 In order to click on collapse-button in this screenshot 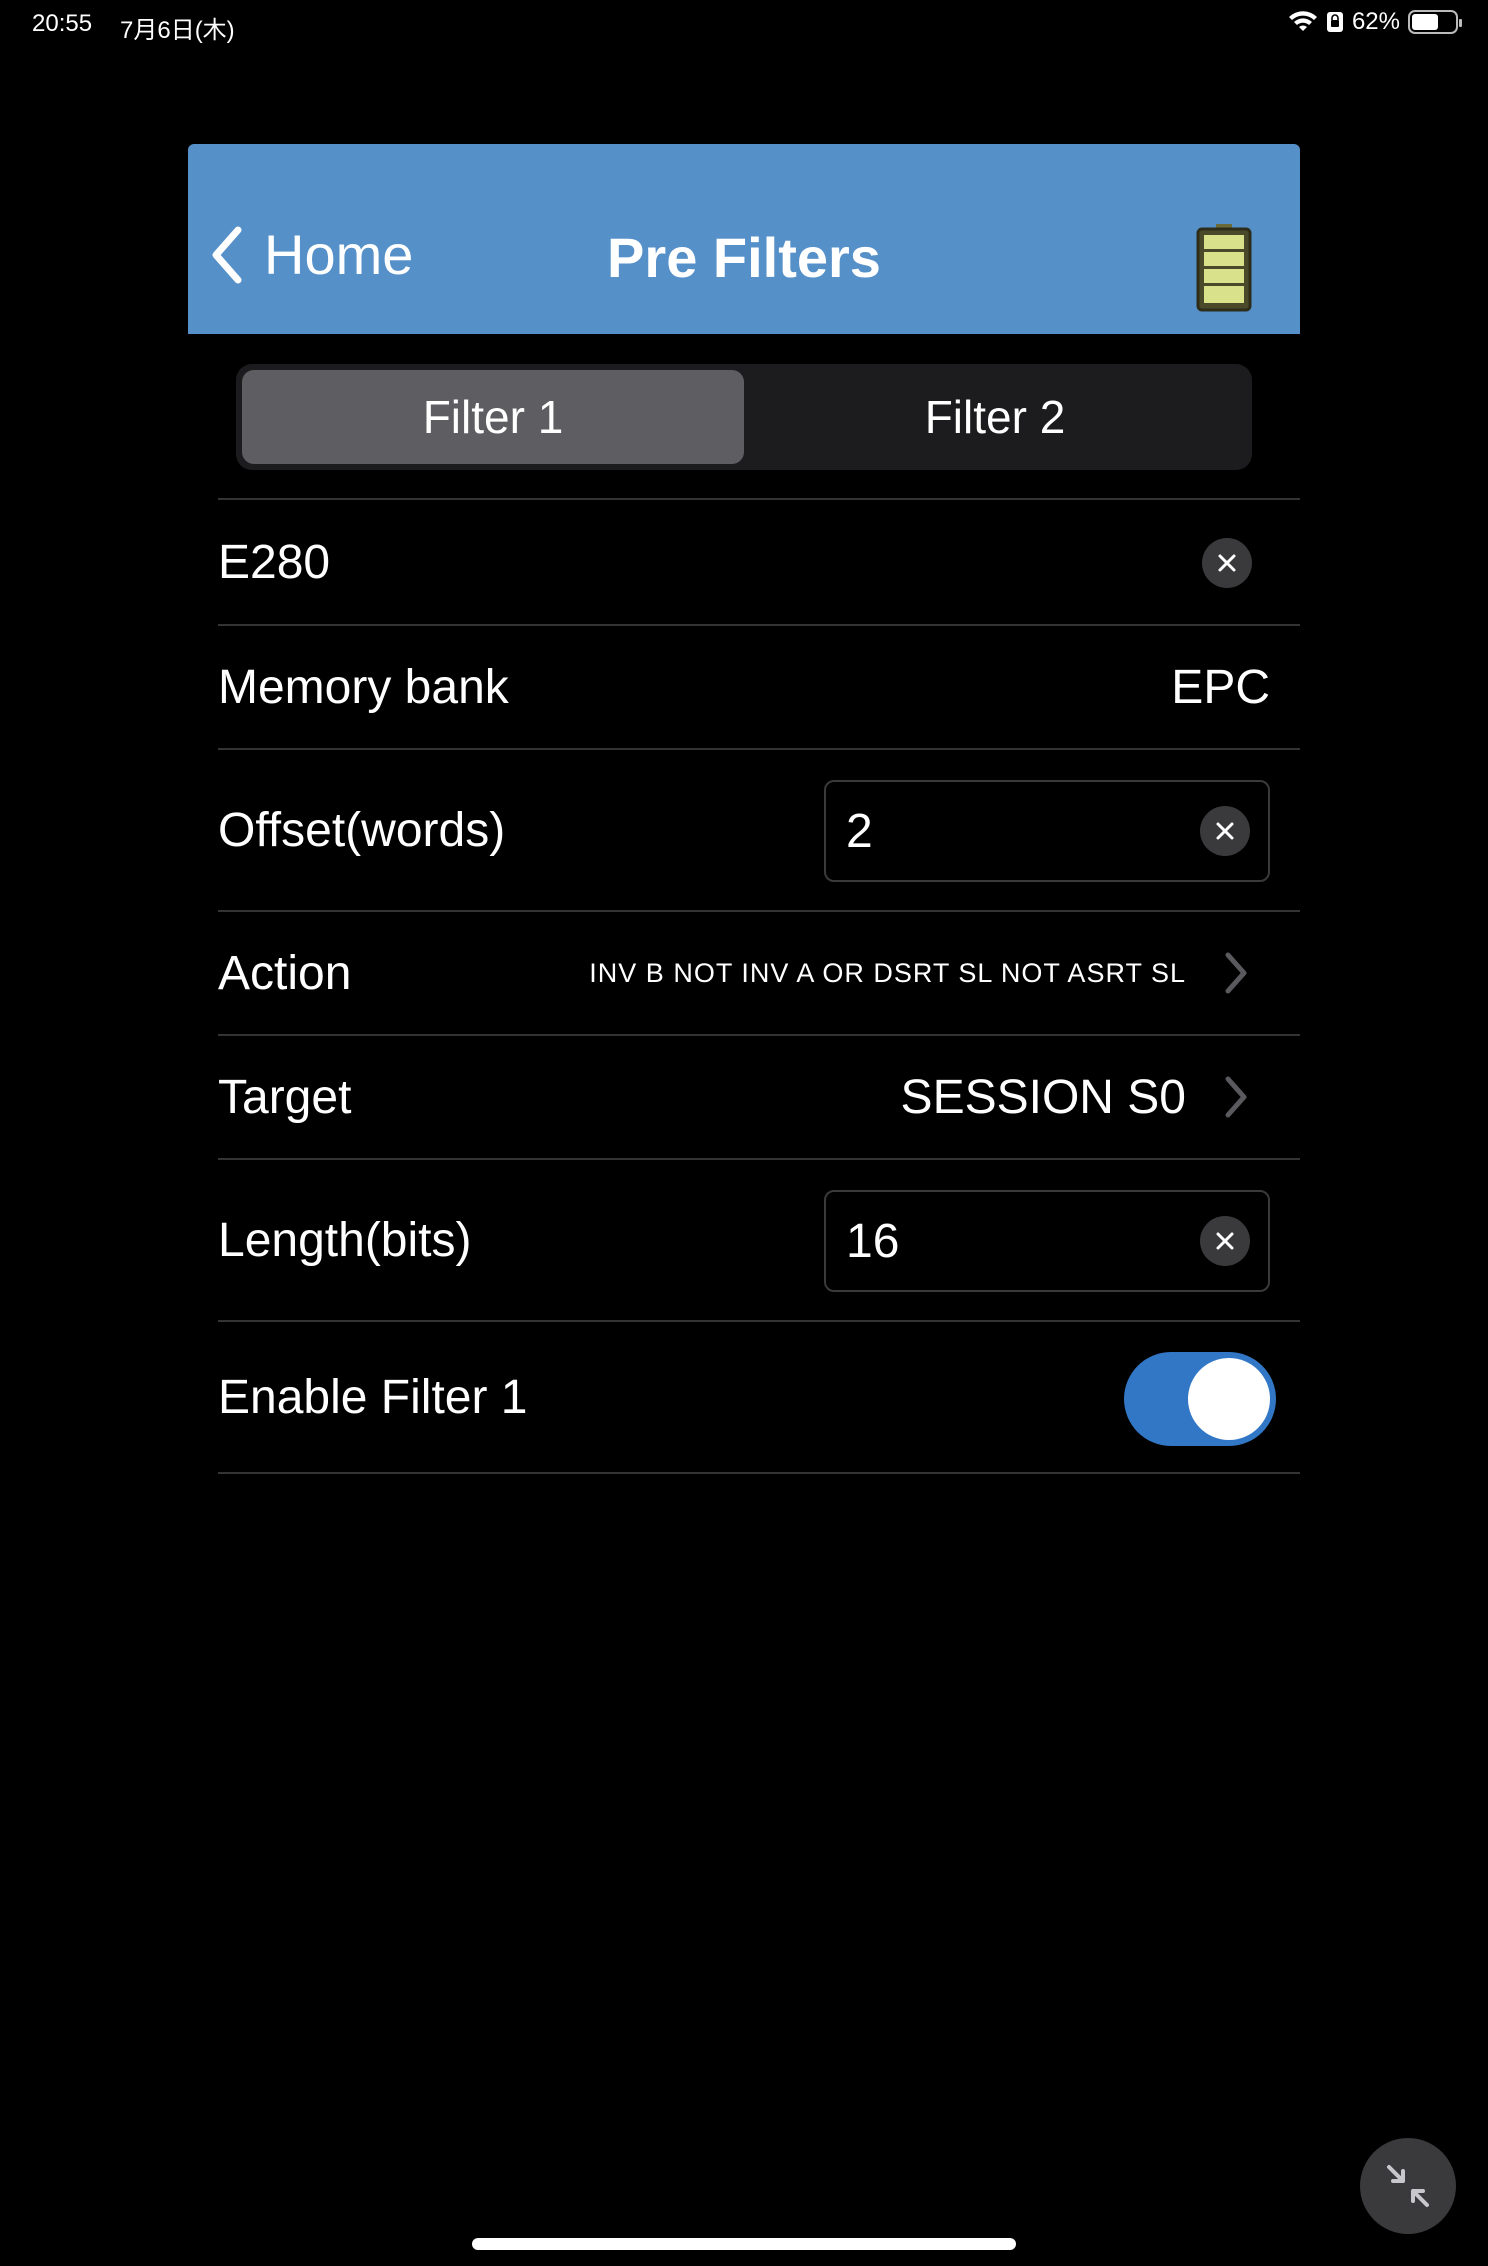, I will do `click(1408, 2186)`.